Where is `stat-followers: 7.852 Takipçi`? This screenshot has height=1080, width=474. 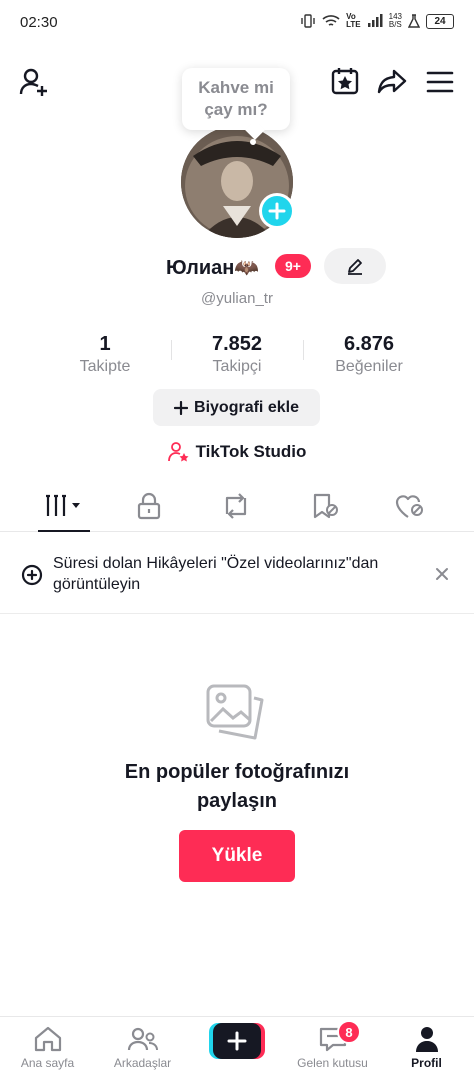
stat-followers: 7.852 Takipçi is located at coordinates (237, 354).